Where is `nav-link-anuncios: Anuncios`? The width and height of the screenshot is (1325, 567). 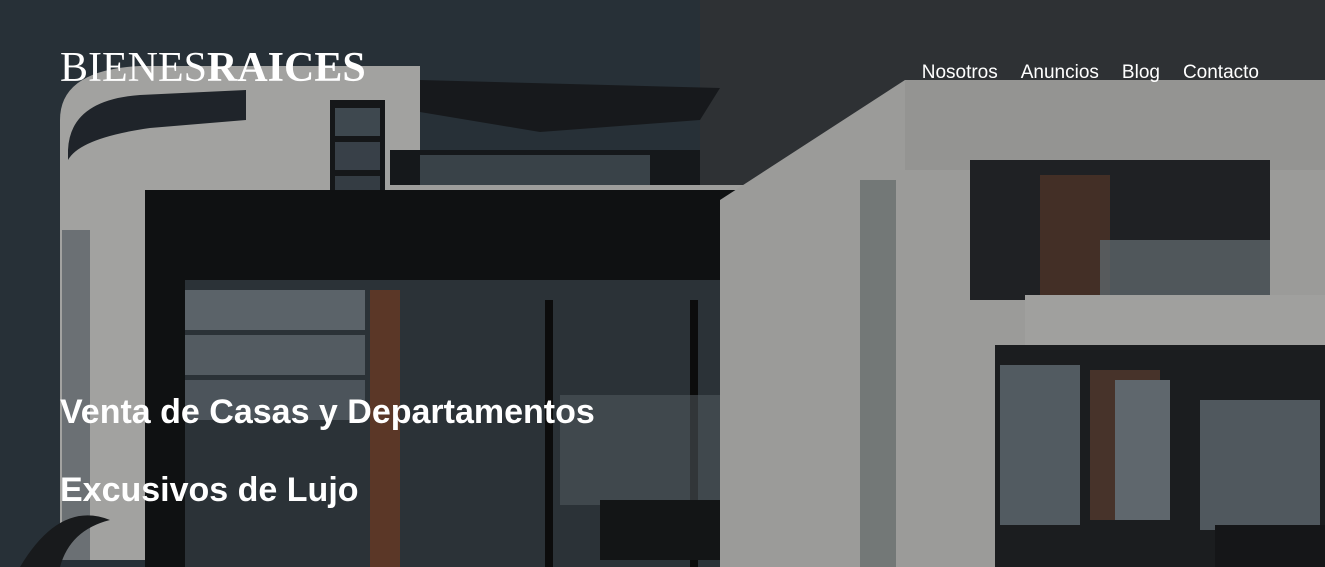
nav-link-anuncios: Anuncios is located at coordinates (1060, 73).